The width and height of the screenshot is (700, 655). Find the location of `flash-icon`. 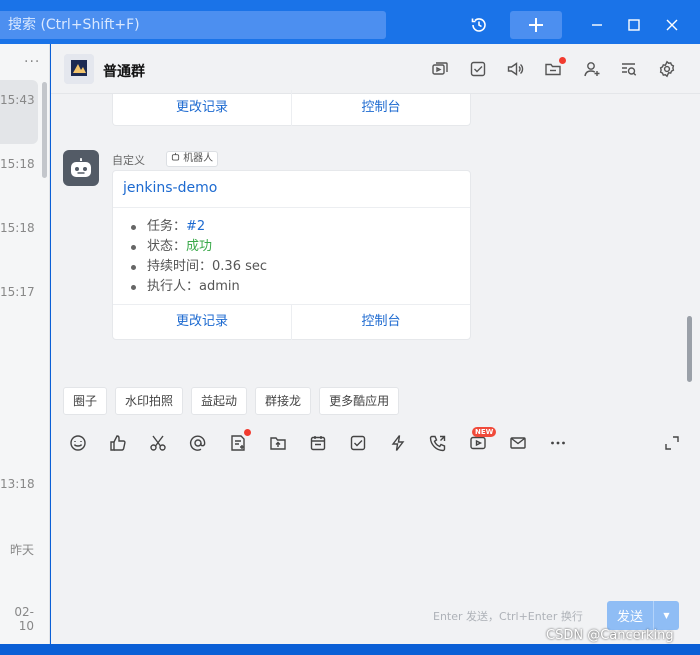

flash-icon is located at coordinates (398, 443).